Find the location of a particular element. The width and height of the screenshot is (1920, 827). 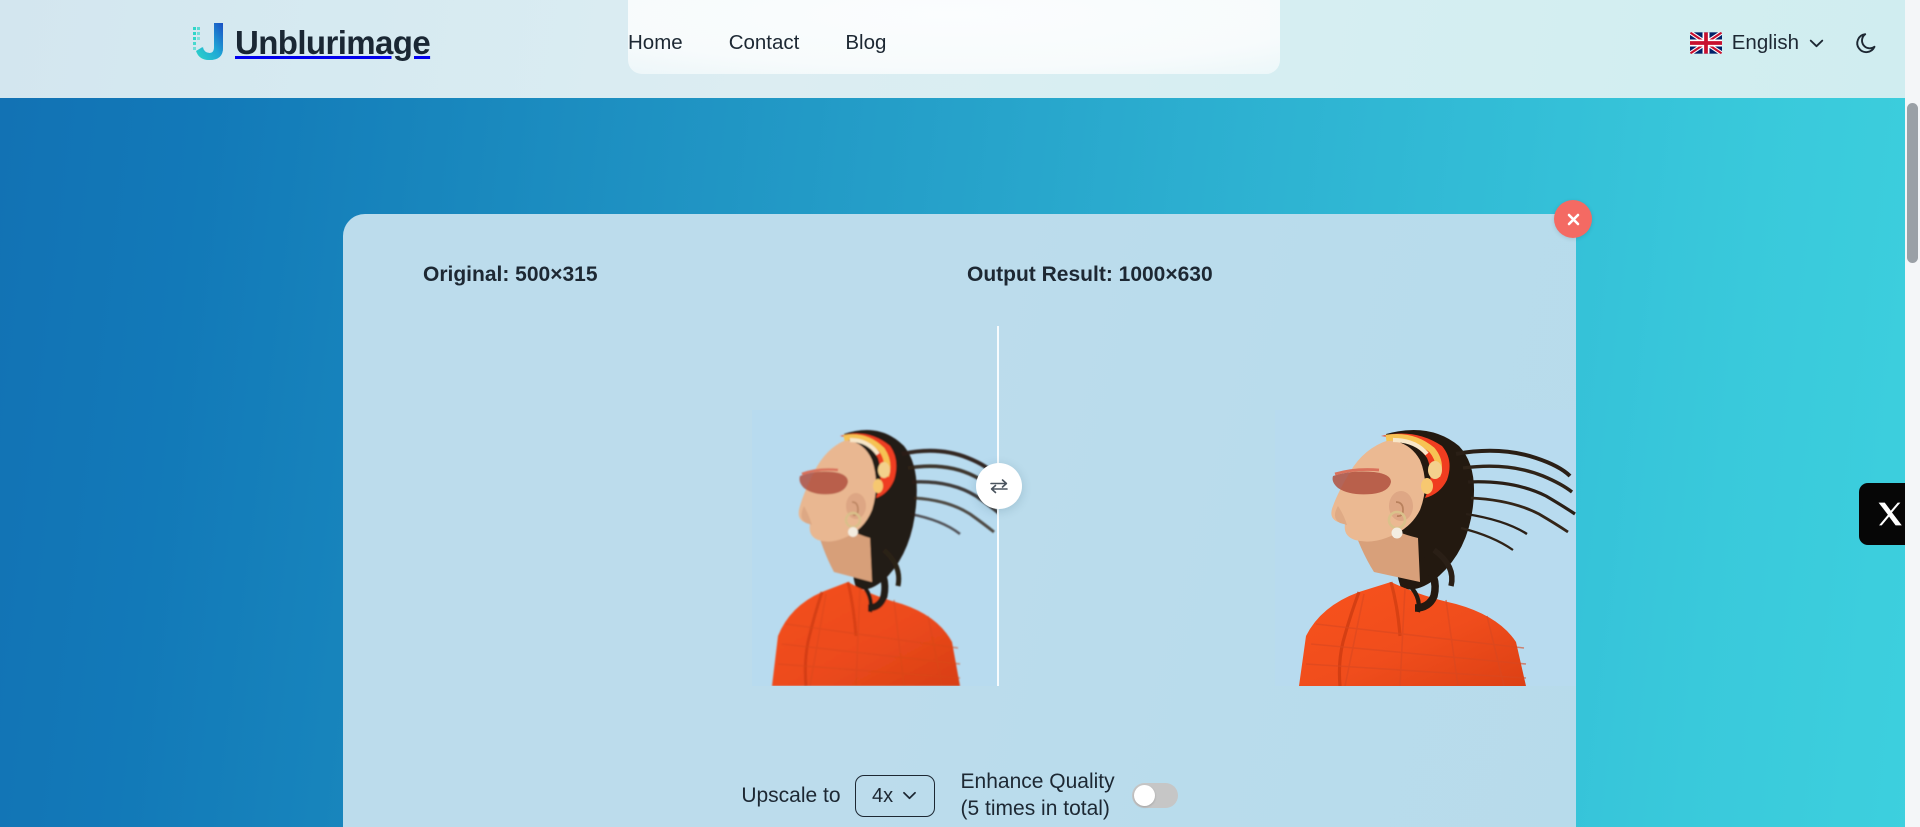

upscale-factor-value: 4x is located at coordinates (882, 795).